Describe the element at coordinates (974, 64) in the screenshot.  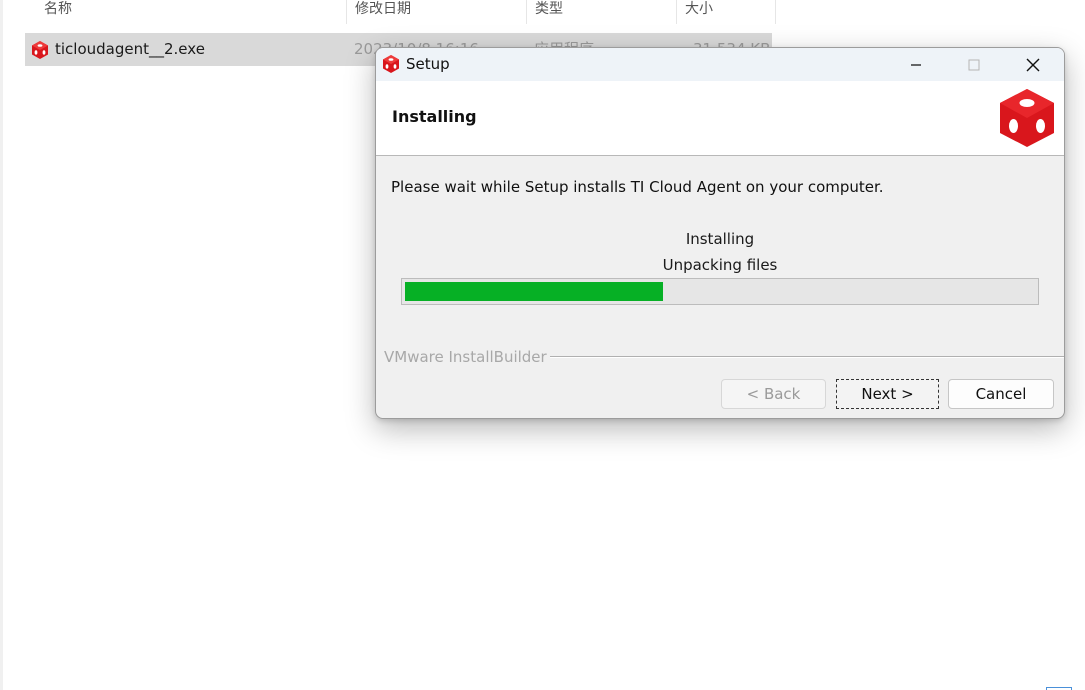
I see `maximize-icon` at that location.